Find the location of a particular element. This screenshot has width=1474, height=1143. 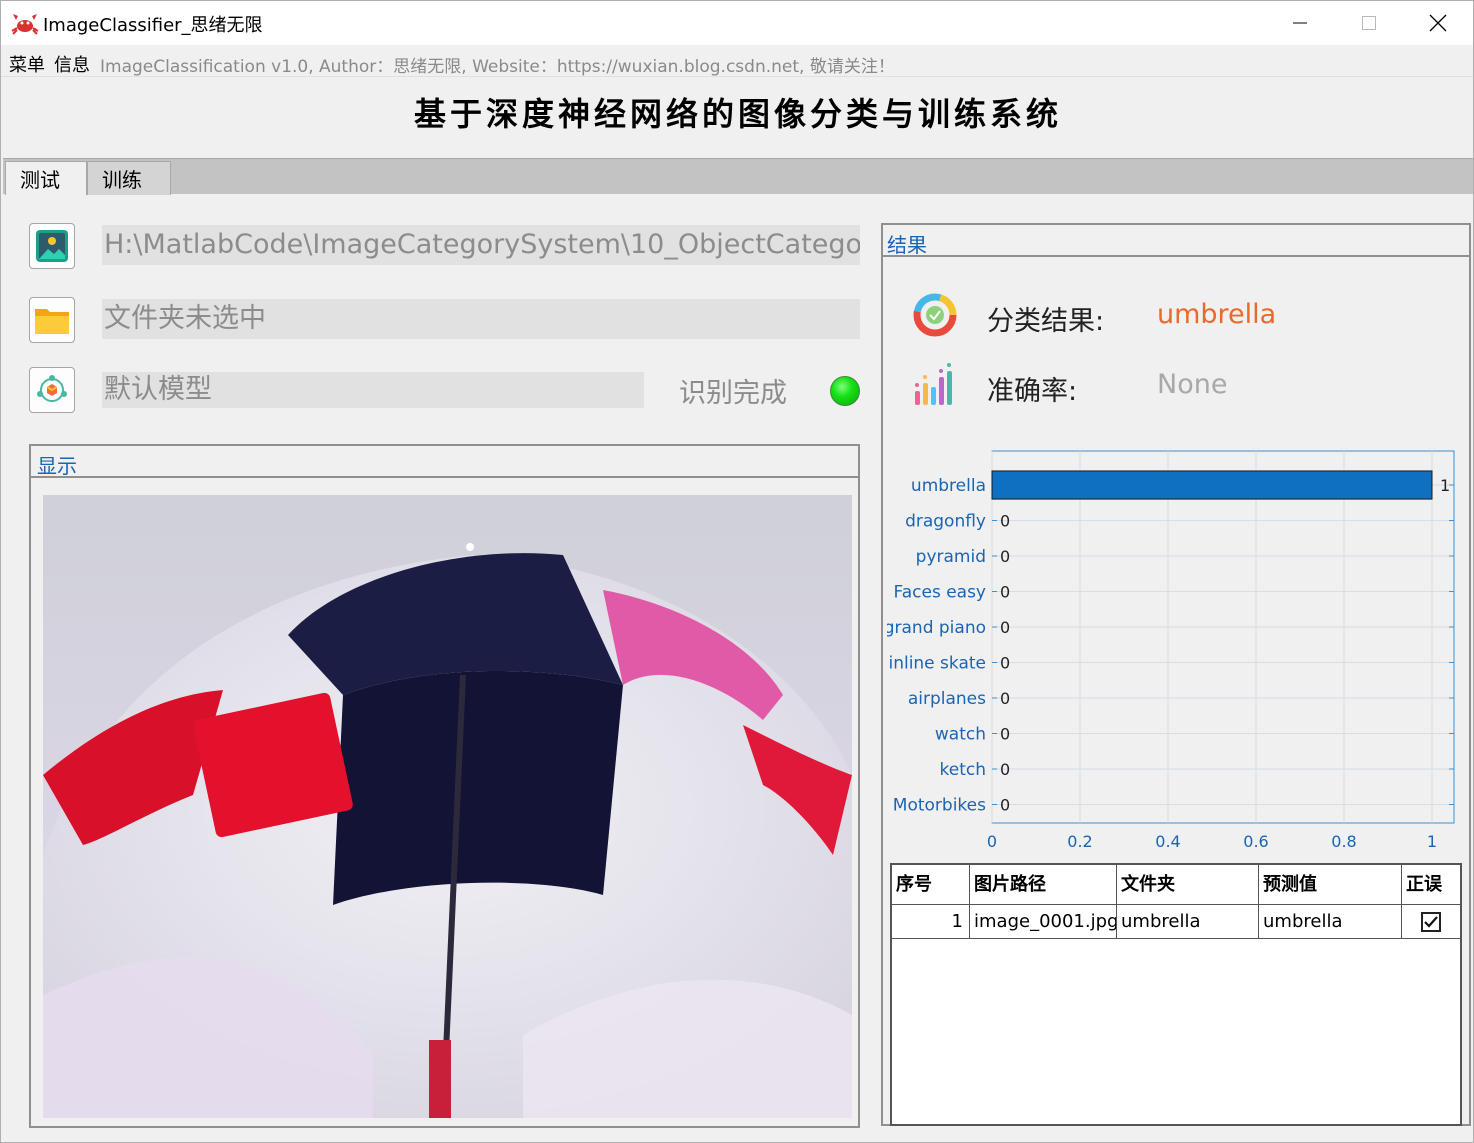

image-icon is located at coordinates (52, 246).